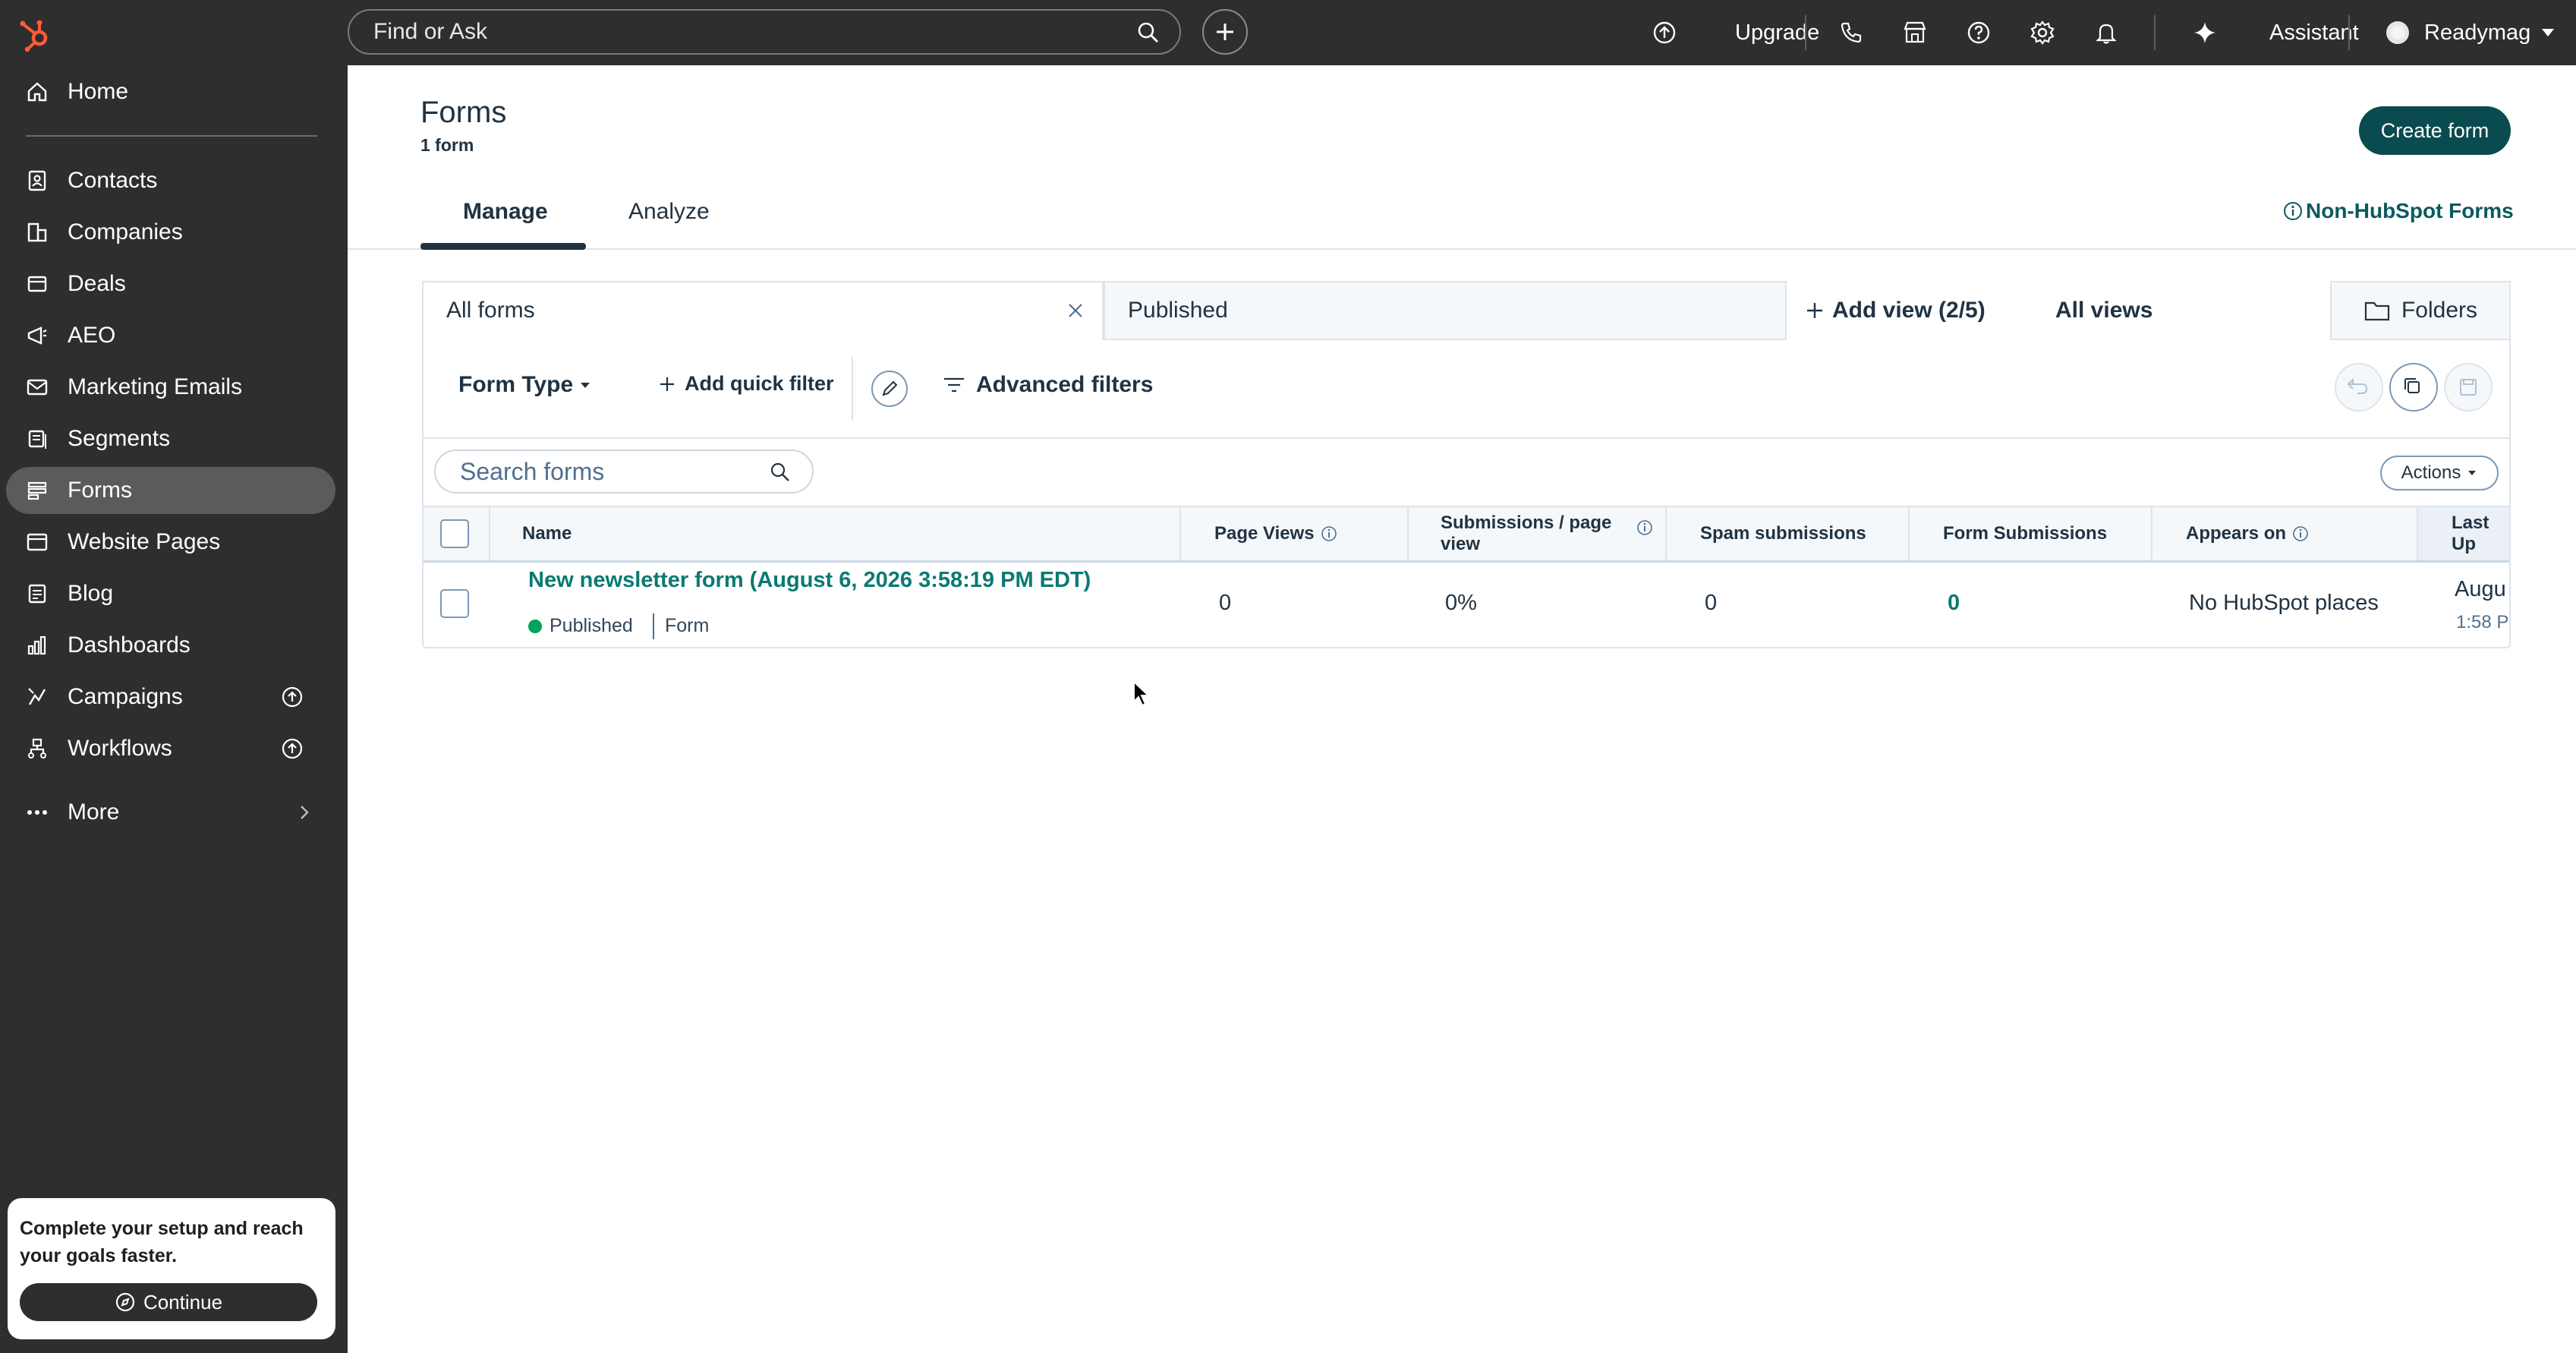  Describe the element at coordinates (1909, 311) in the screenshot. I see `add-view-label: Add view (2/5)` at that location.